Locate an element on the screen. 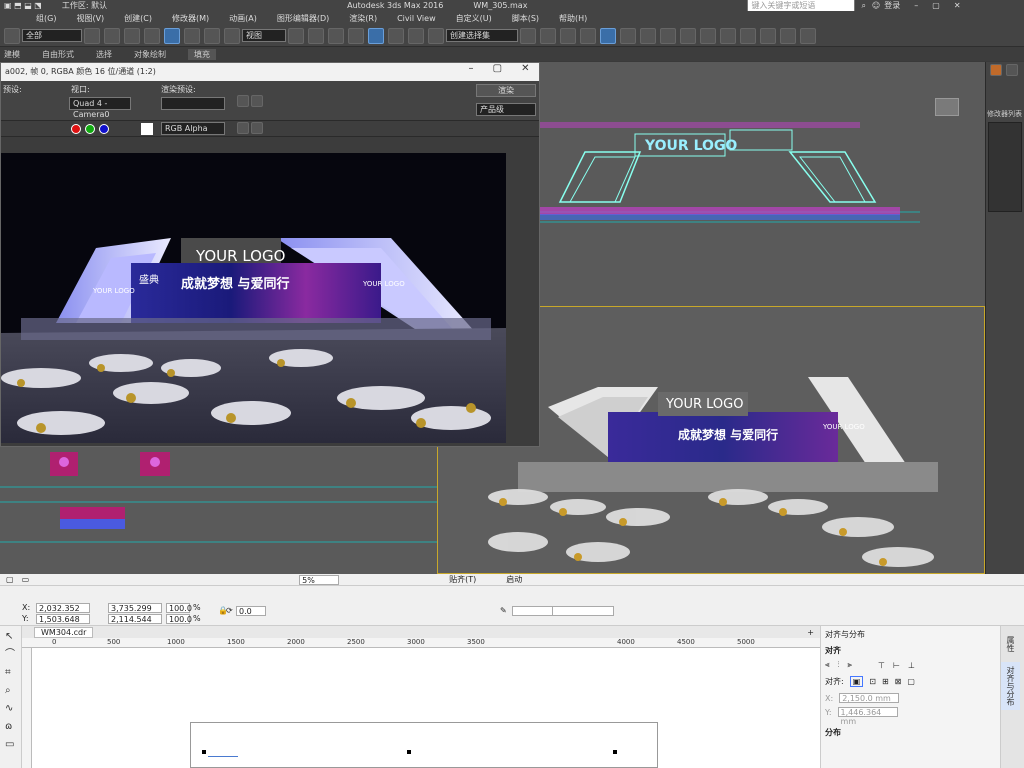  align-y-input: 1,446.364 mm is located at coordinates (867, 716).